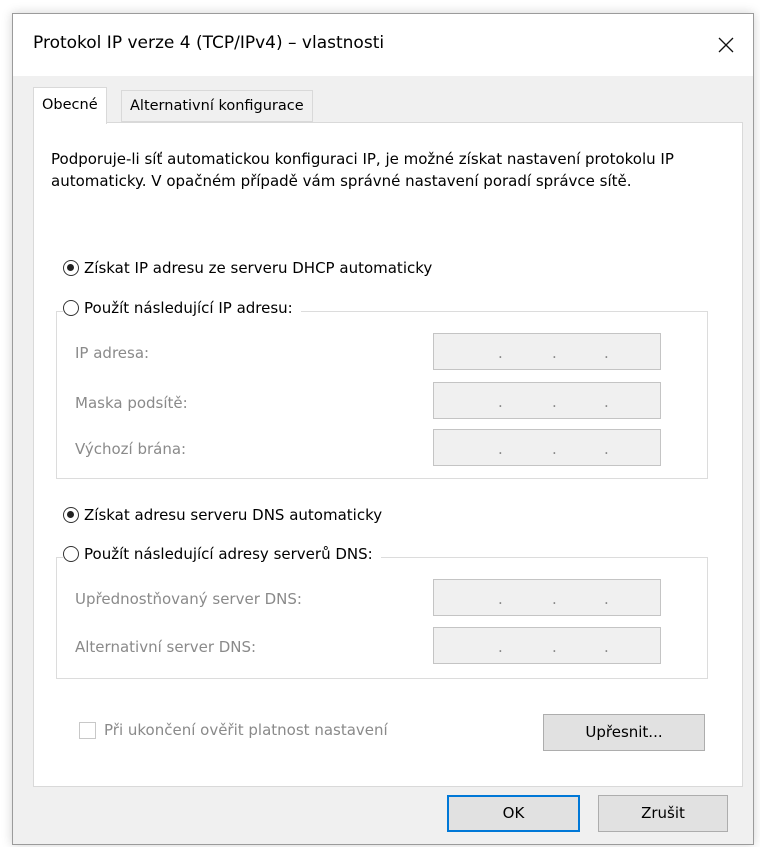  Describe the element at coordinates (188, 599) in the screenshot. I see `preferred-dns-label: Upřednostňovaný server DNS:` at that location.